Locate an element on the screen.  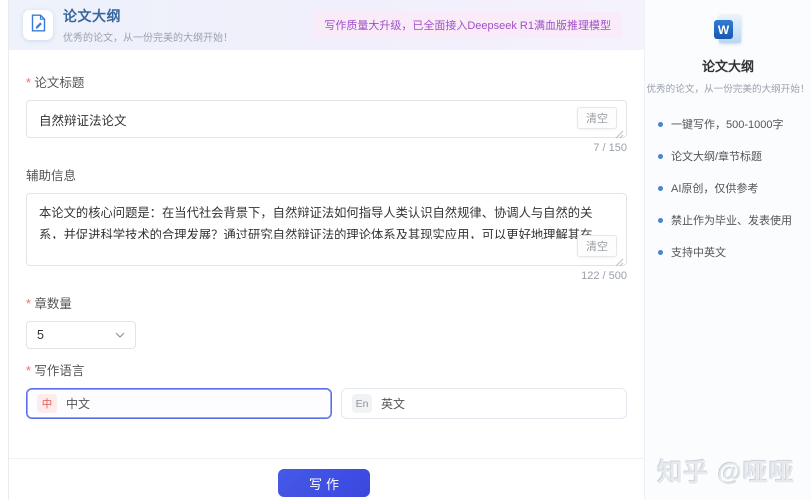
language-options: 中 中文 En 英文 is located at coordinates (326, 403).